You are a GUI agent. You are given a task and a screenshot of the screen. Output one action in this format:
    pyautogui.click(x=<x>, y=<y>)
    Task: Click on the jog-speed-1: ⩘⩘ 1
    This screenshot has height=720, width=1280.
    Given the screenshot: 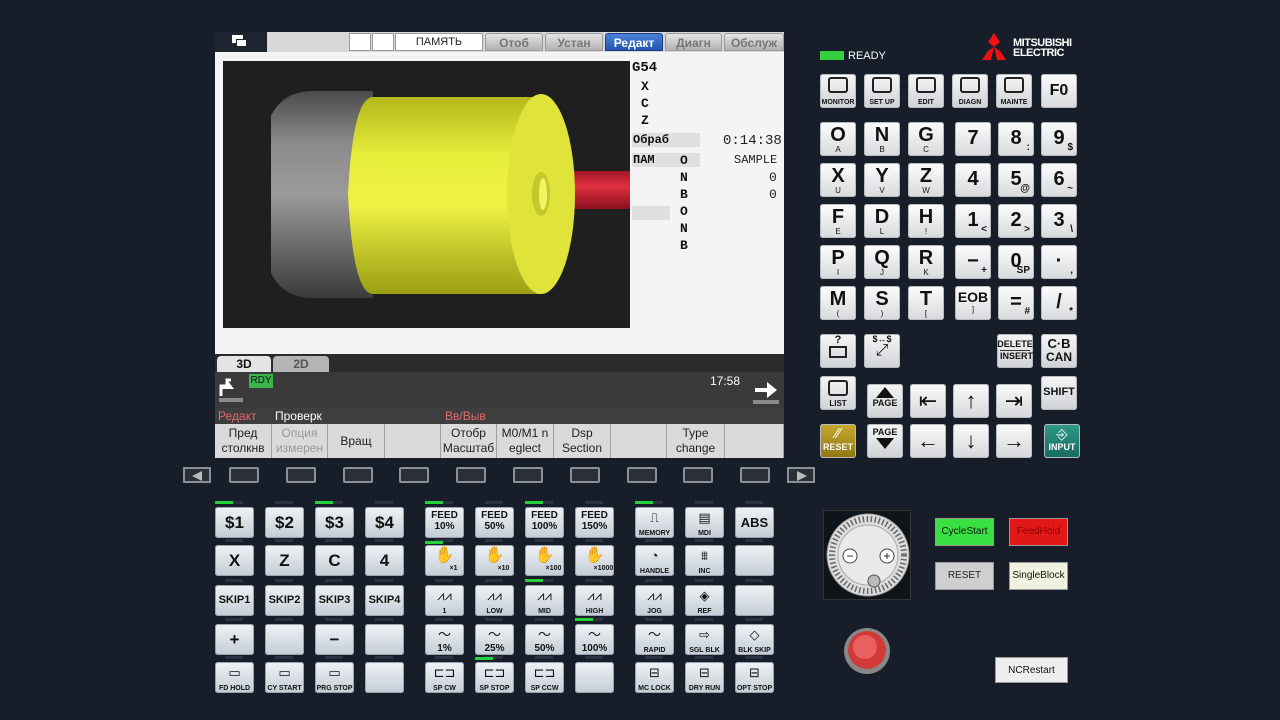 What is the action you would take?
    pyautogui.click(x=444, y=600)
    